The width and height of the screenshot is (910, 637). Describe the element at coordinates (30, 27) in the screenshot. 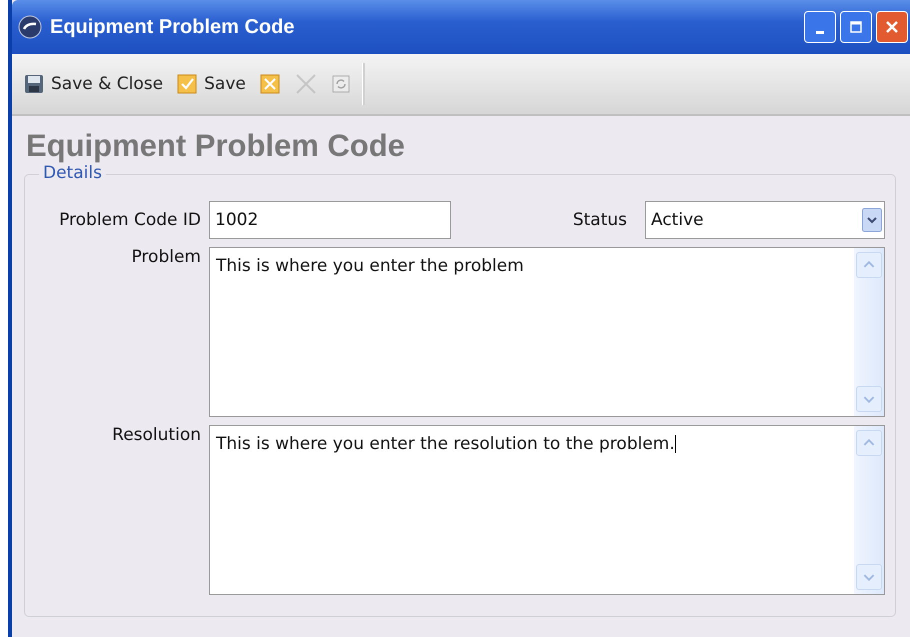

I see `app-logo-icon` at that location.